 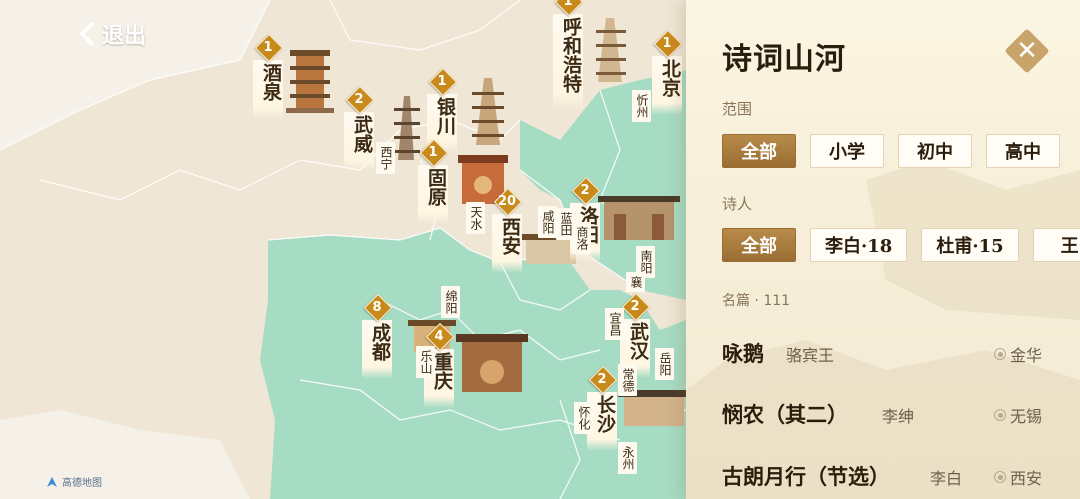 What do you see at coordinates (635, 282) in the screenshot?
I see `place-label: 襄` at bounding box center [635, 282].